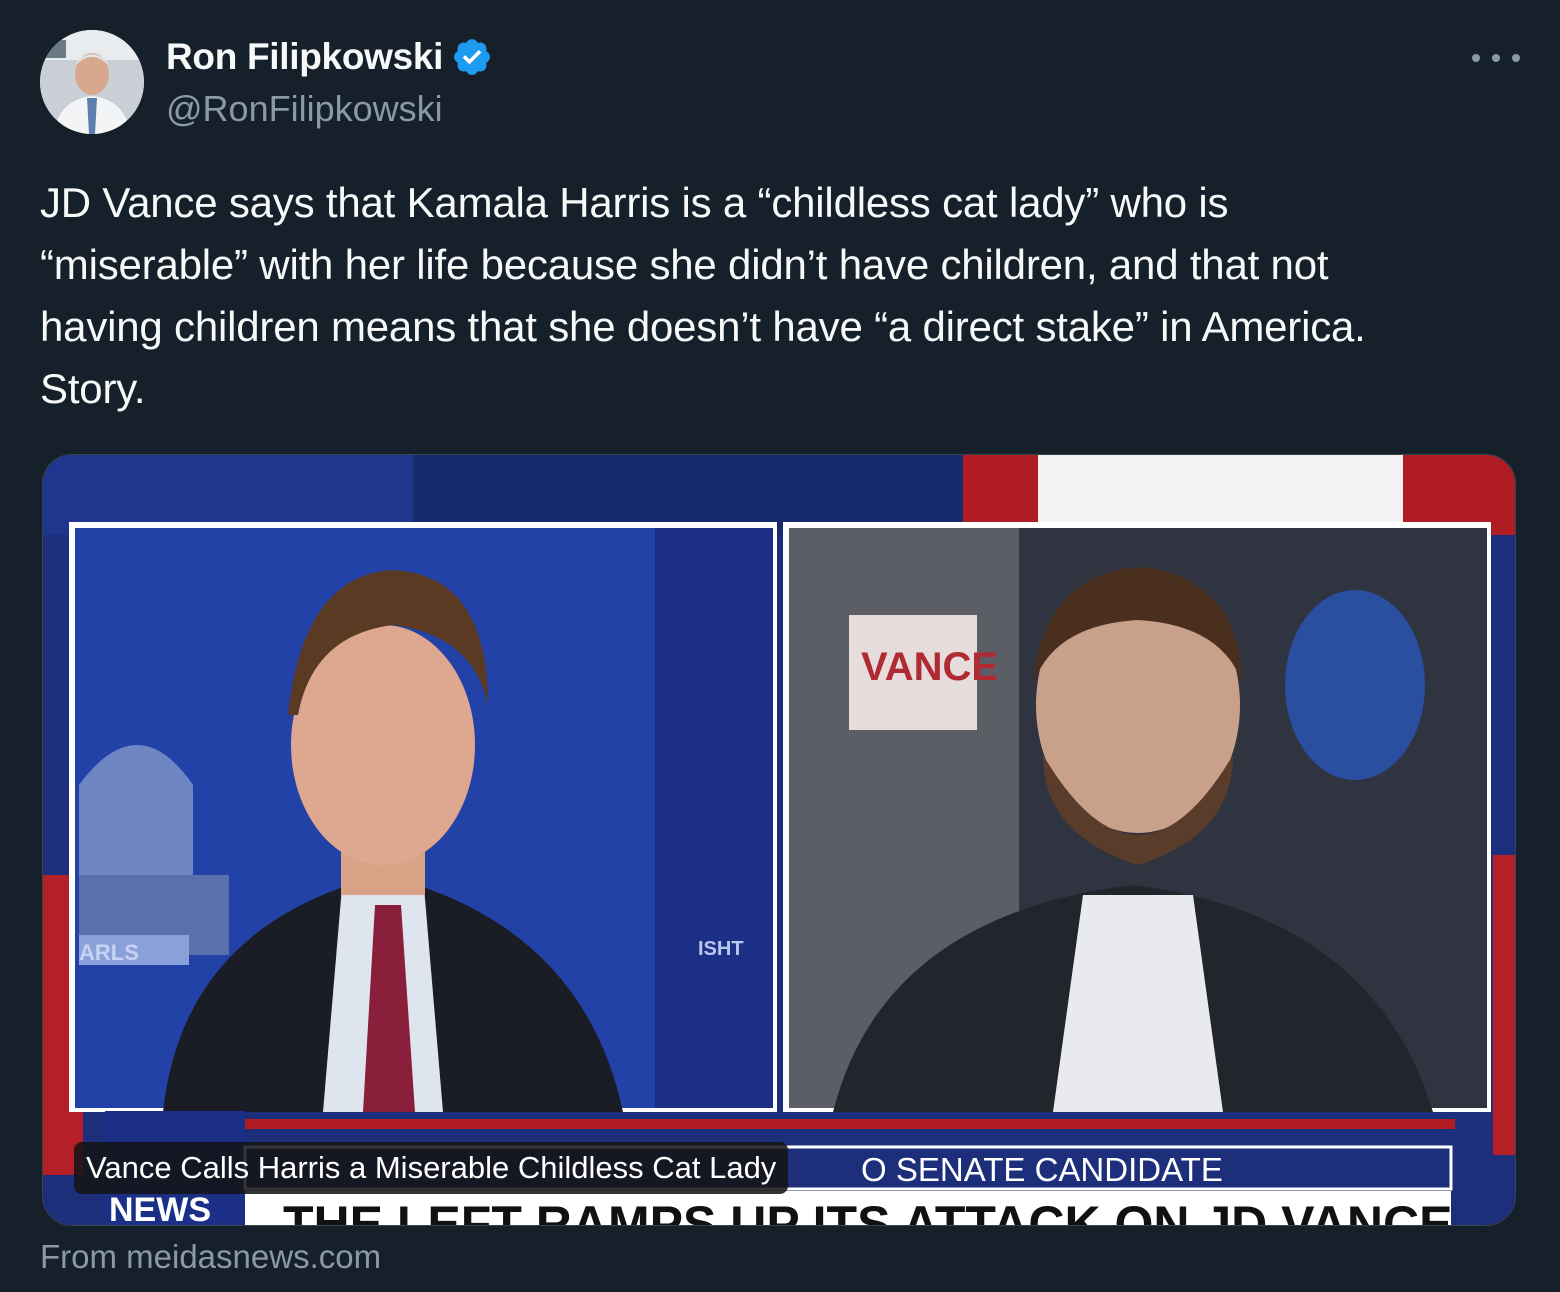 Image resolution: width=1560 pixels, height=1292 pixels. What do you see at coordinates (867, 1211) in the screenshot?
I see `chyron-bottom: THE LEFT RAMPS UP ITS ATTACK ON JD VANCE` at bounding box center [867, 1211].